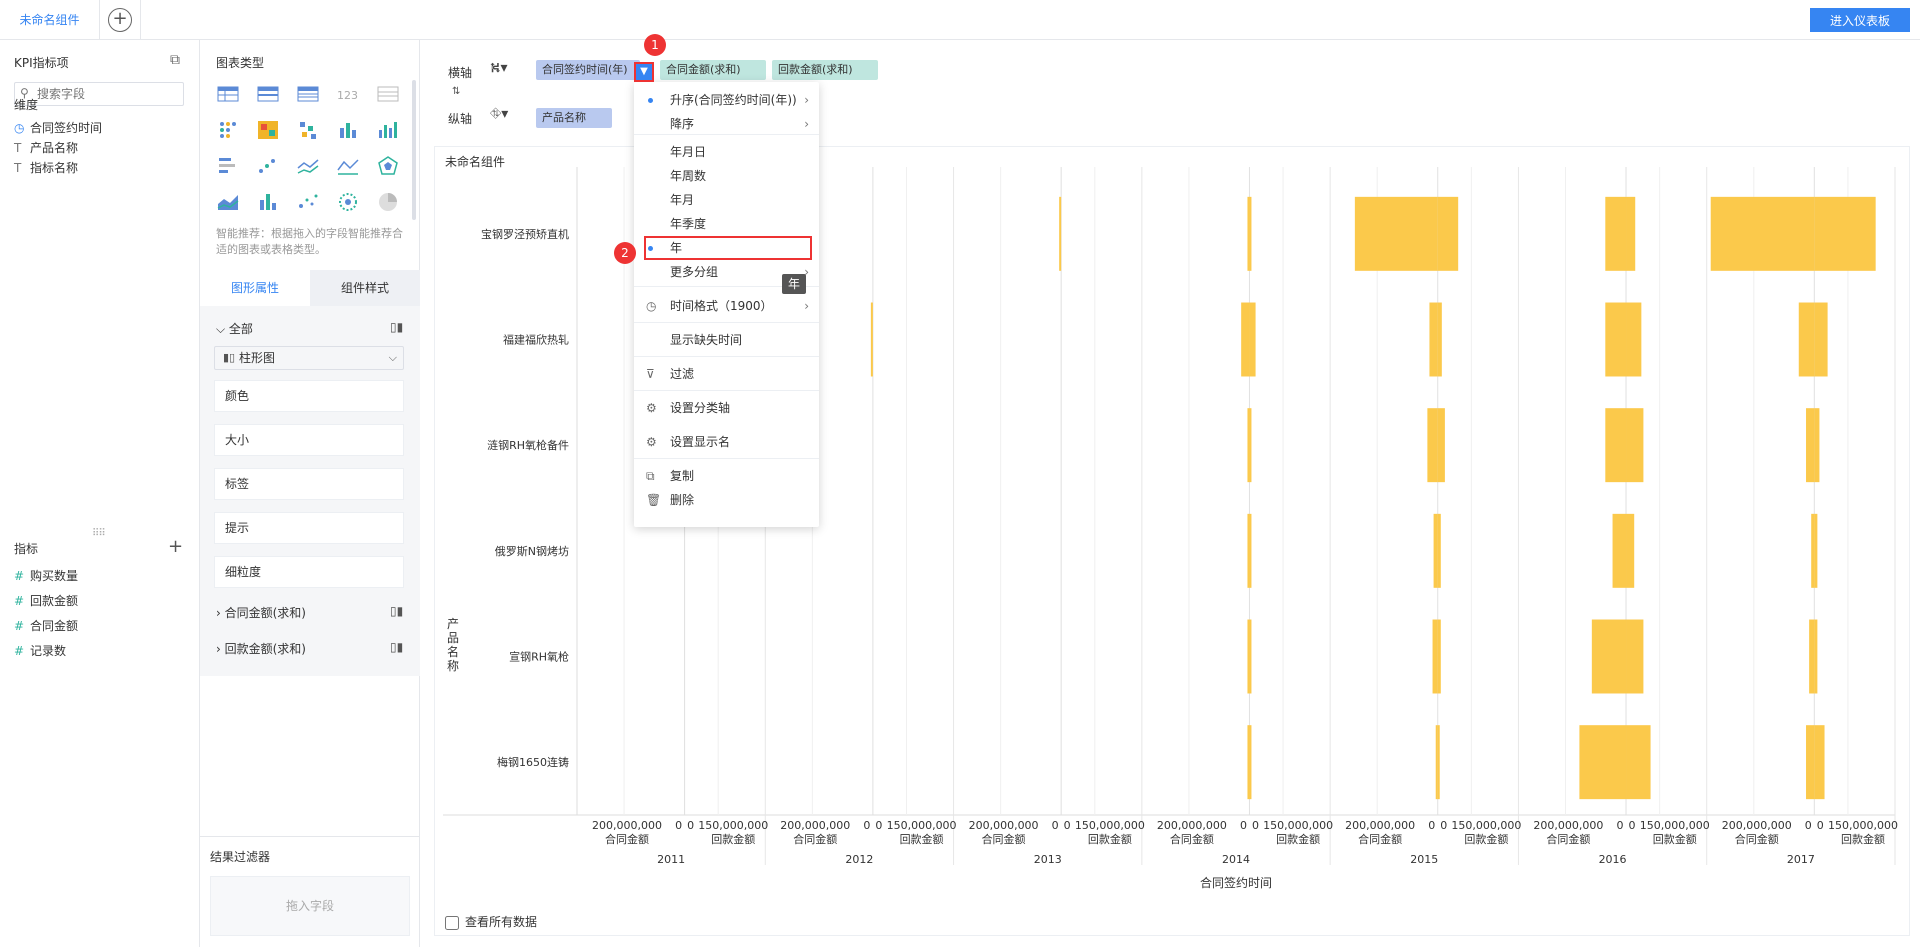 This screenshot has width=1920, height=947. What do you see at coordinates (726, 100) in the screenshot?
I see `menu-item-0: 升序(合同签约时间(年)) ›` at bounding box center [726, 100].